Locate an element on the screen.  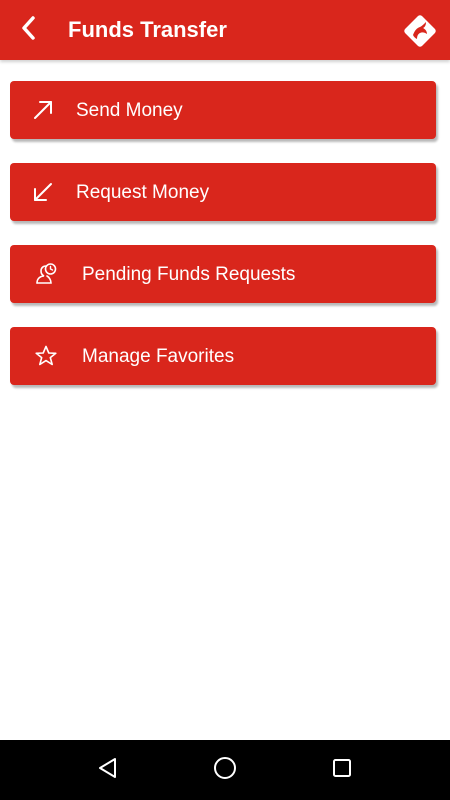
app-header: Funds Transfer is located at coordinates (225, 30).